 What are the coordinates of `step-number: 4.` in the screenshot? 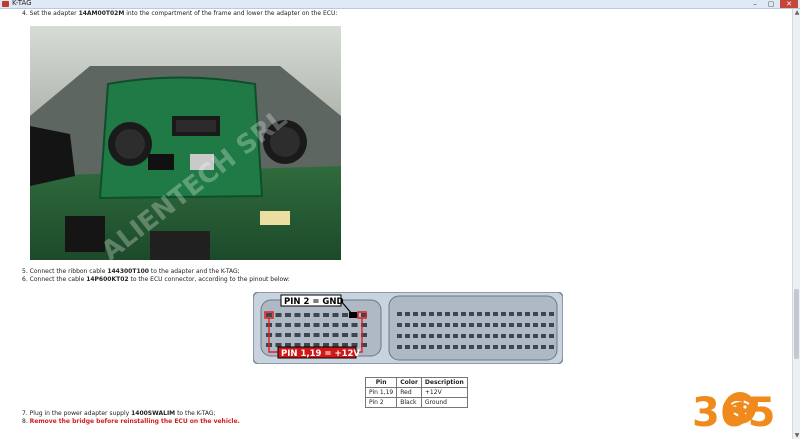 It's located at (25, 13).